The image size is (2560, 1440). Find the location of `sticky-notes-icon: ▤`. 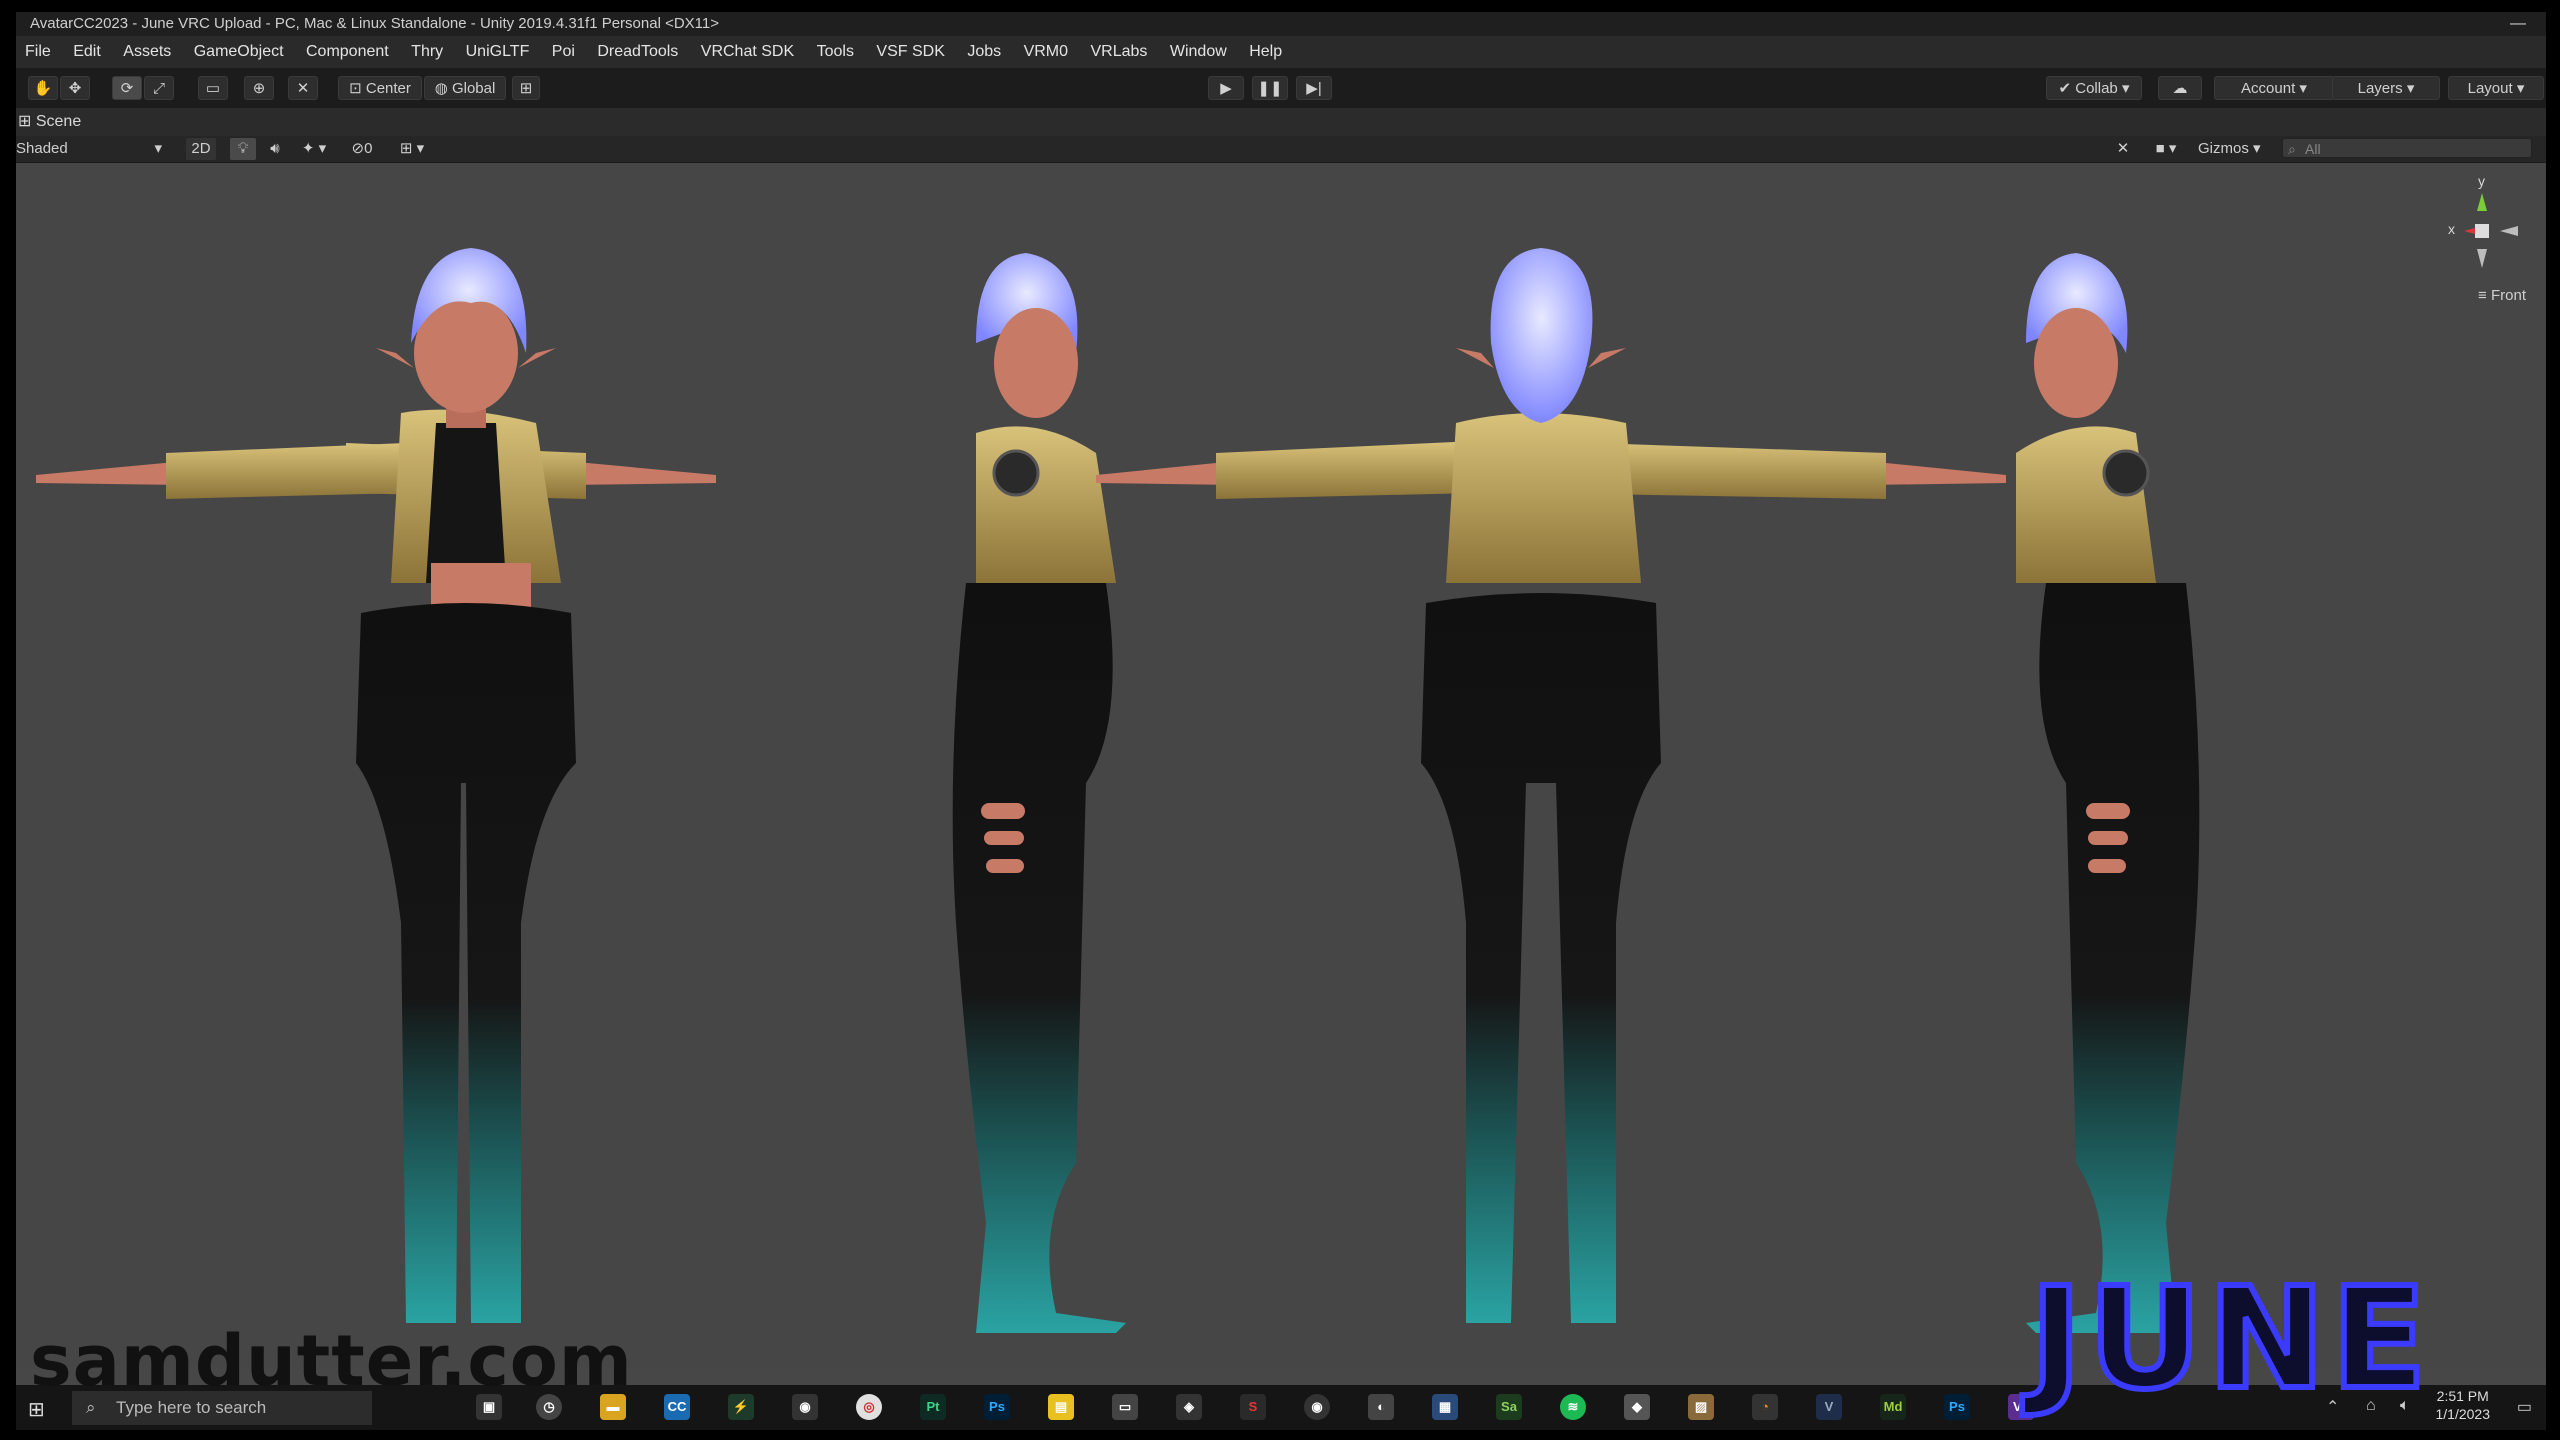

sticky-notes-icon: ▤ is located at coordinates (1061, 1407).